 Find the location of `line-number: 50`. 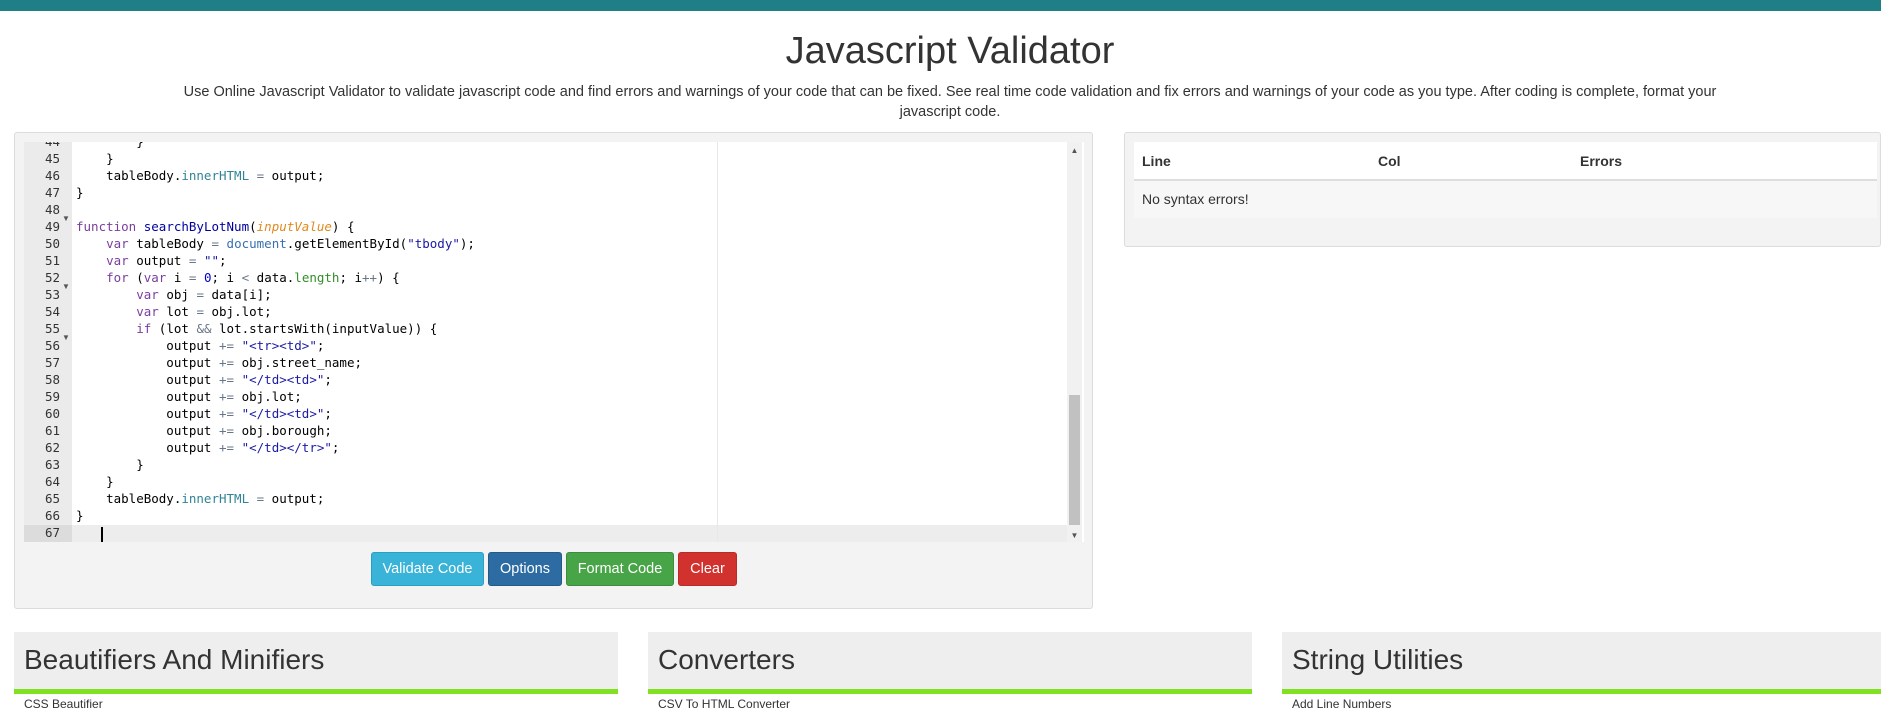

line-number: 50 is located at coordinates (52, 243).